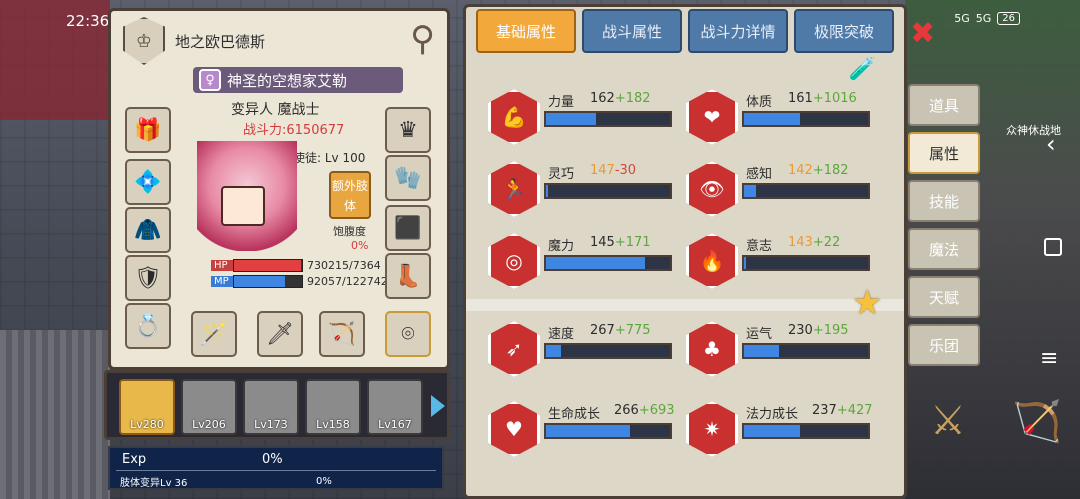  Describe the element at coordinates (526, 31) in the screenshot. I see `tab-basic-attributes: 基础属性` at that location.